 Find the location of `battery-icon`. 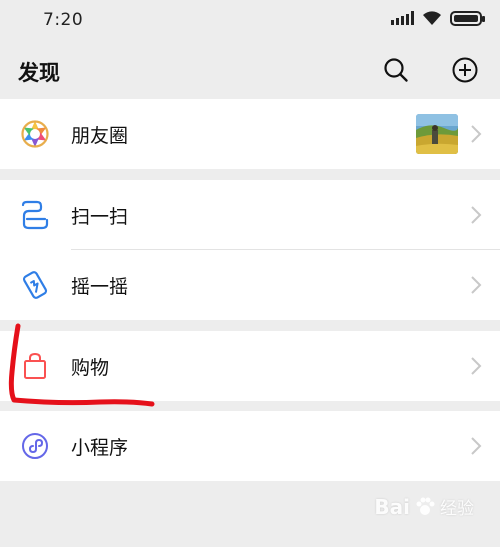

battery-icon is located at coordinates (467, 18).